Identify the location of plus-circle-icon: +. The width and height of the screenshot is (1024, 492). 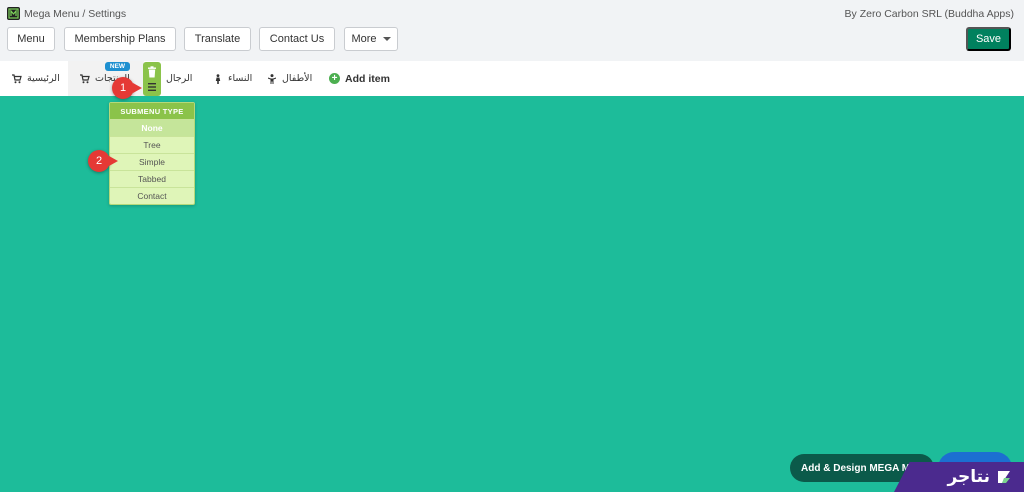
(334, 78).